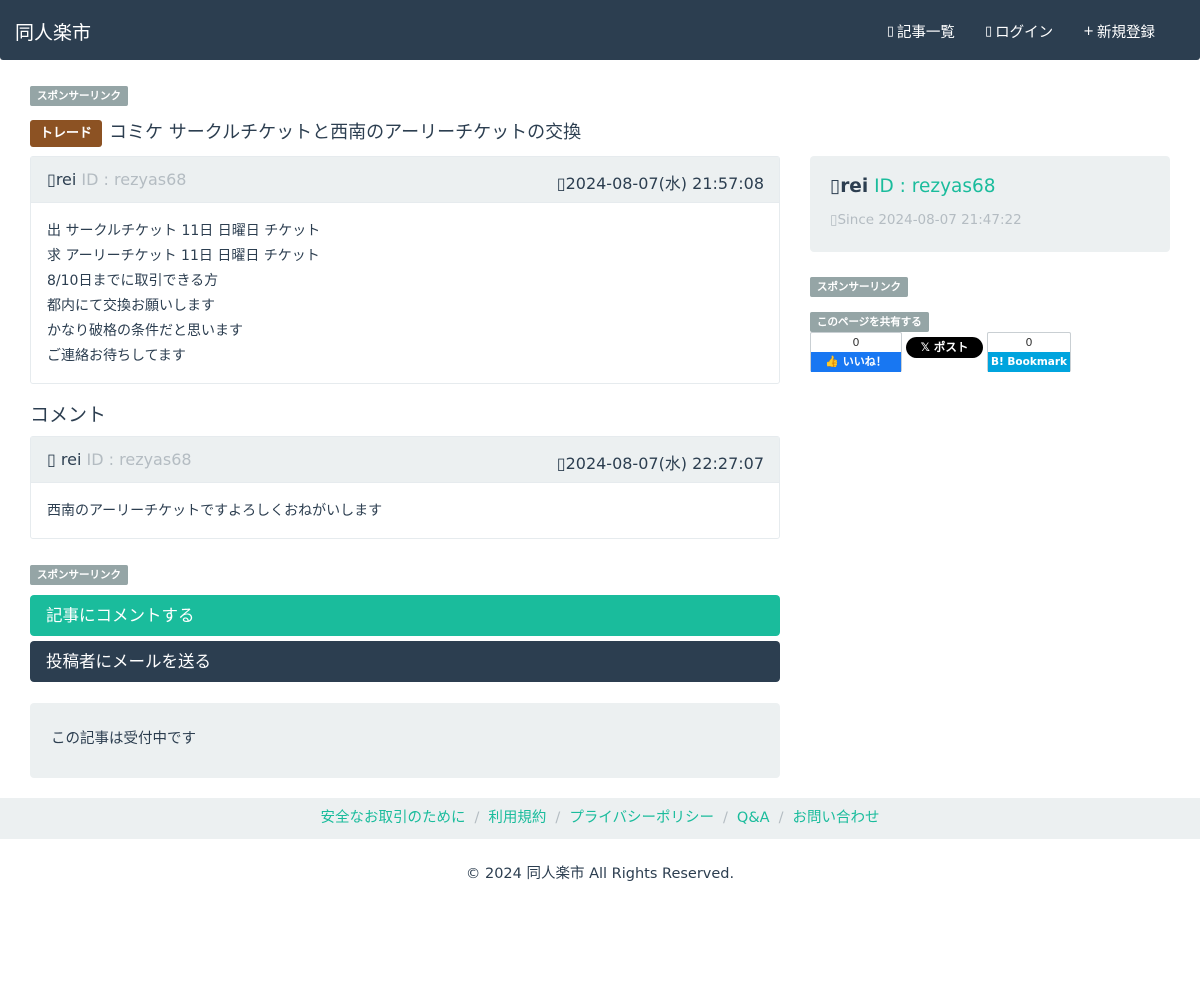  What do you see at coordinates (1029, 362) in the screenshot?
I see `hatena-bookmark-label: B! Bookmark` at bounding box center [1029, 362].